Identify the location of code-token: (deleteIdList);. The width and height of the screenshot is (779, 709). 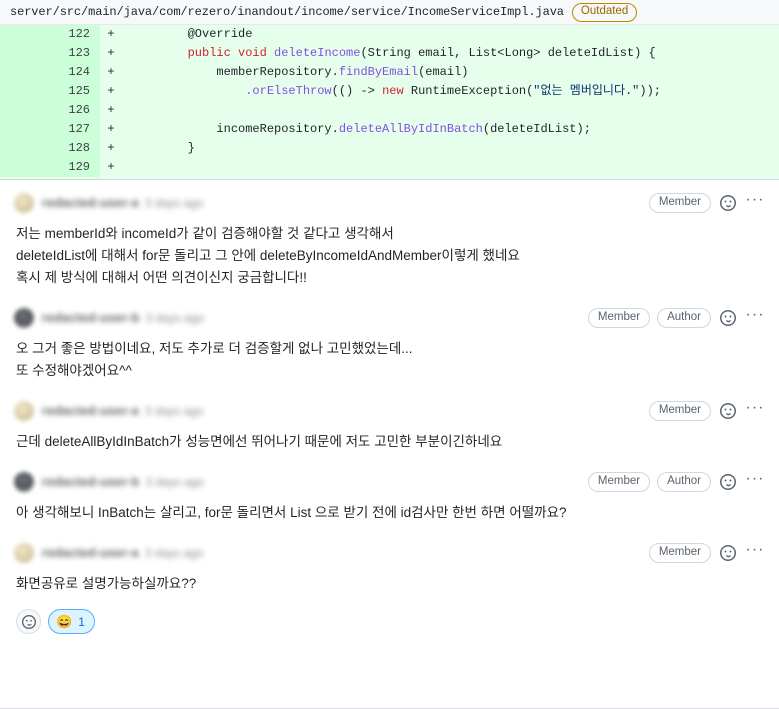
(536, 129).